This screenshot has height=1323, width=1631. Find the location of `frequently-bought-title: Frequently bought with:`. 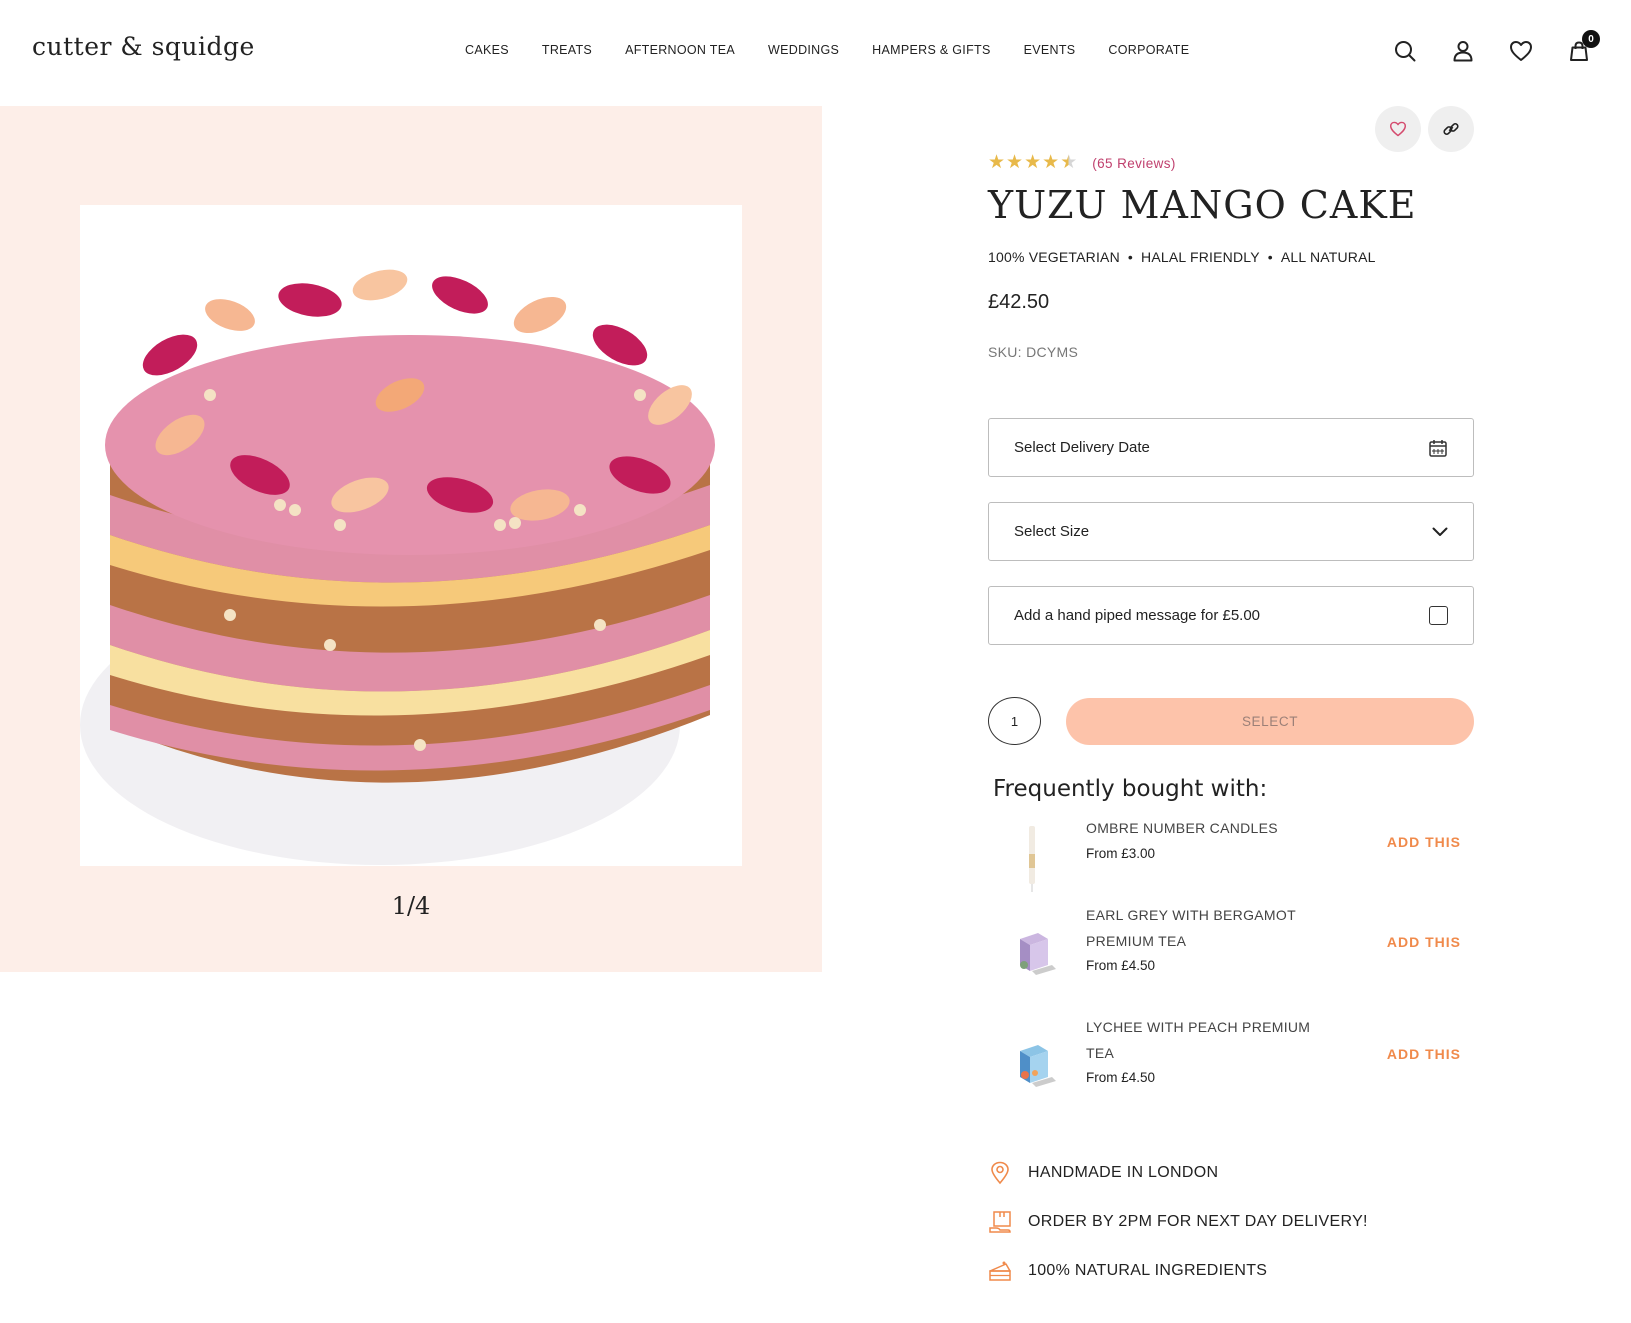

frequently-bought-title: Frequently bought with: is located at coordinates (1130, 789).